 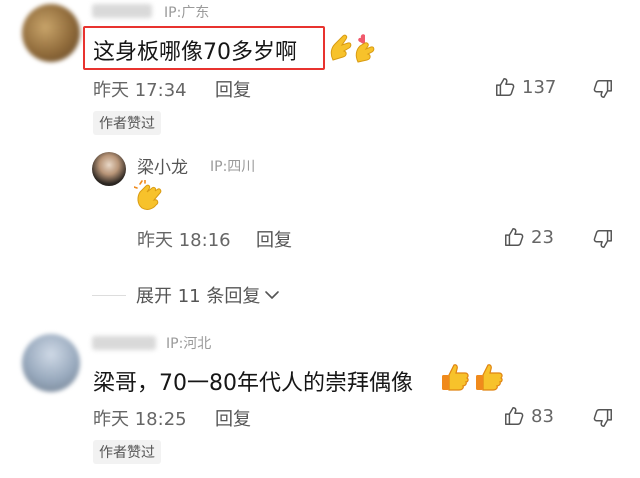 I want to click on thumbs-up-icon, so click(x=514, y=416).